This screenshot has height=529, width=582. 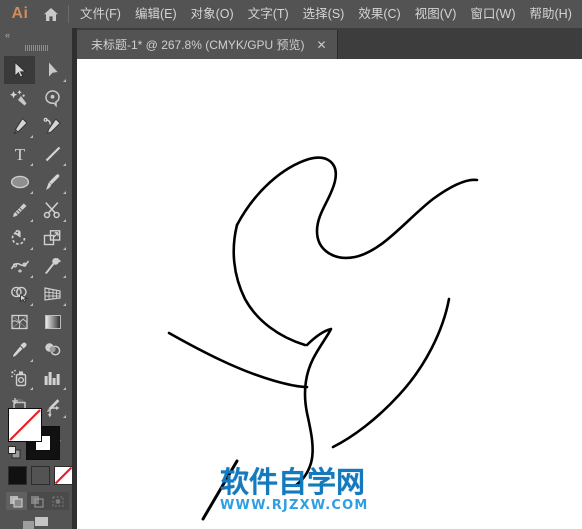 What do you see at coordinates (14, 452) in the screenshot?
I see `default-fill-stroke-icon` at bounding box center [14, 452].